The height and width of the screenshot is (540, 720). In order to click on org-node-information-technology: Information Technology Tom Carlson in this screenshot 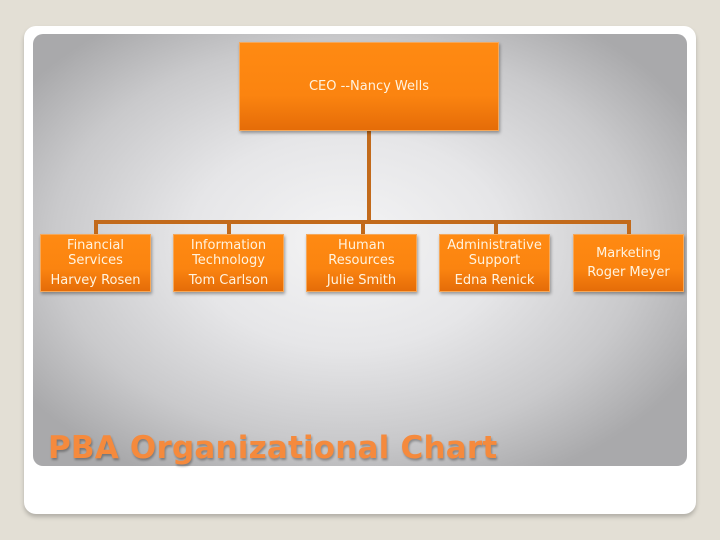, I will do `click(228, 263)`.